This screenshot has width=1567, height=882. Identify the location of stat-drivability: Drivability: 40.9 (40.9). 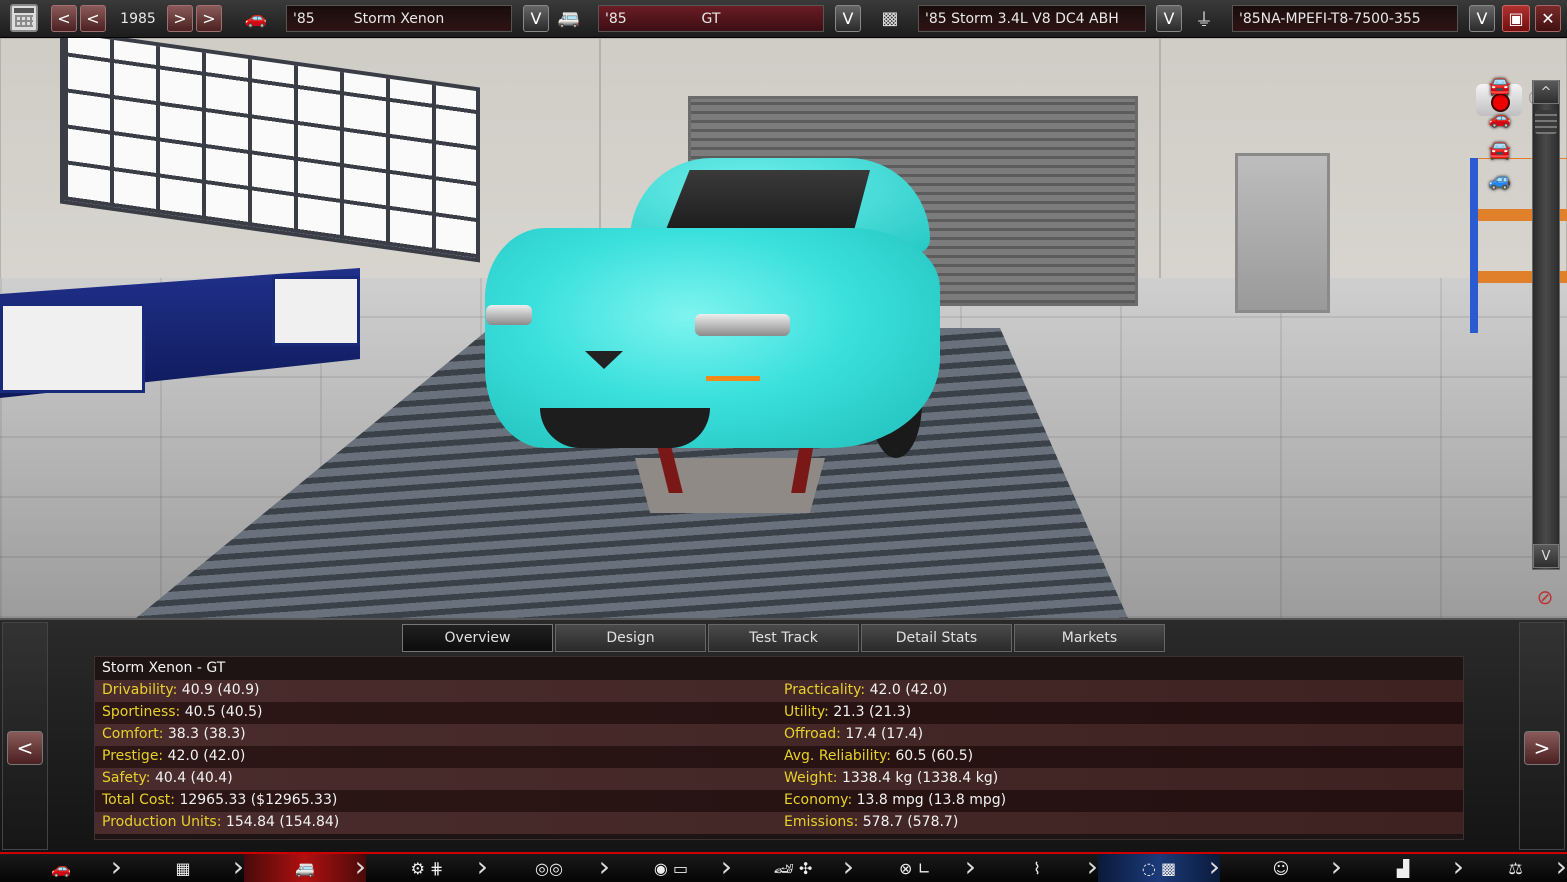
(181, 690).